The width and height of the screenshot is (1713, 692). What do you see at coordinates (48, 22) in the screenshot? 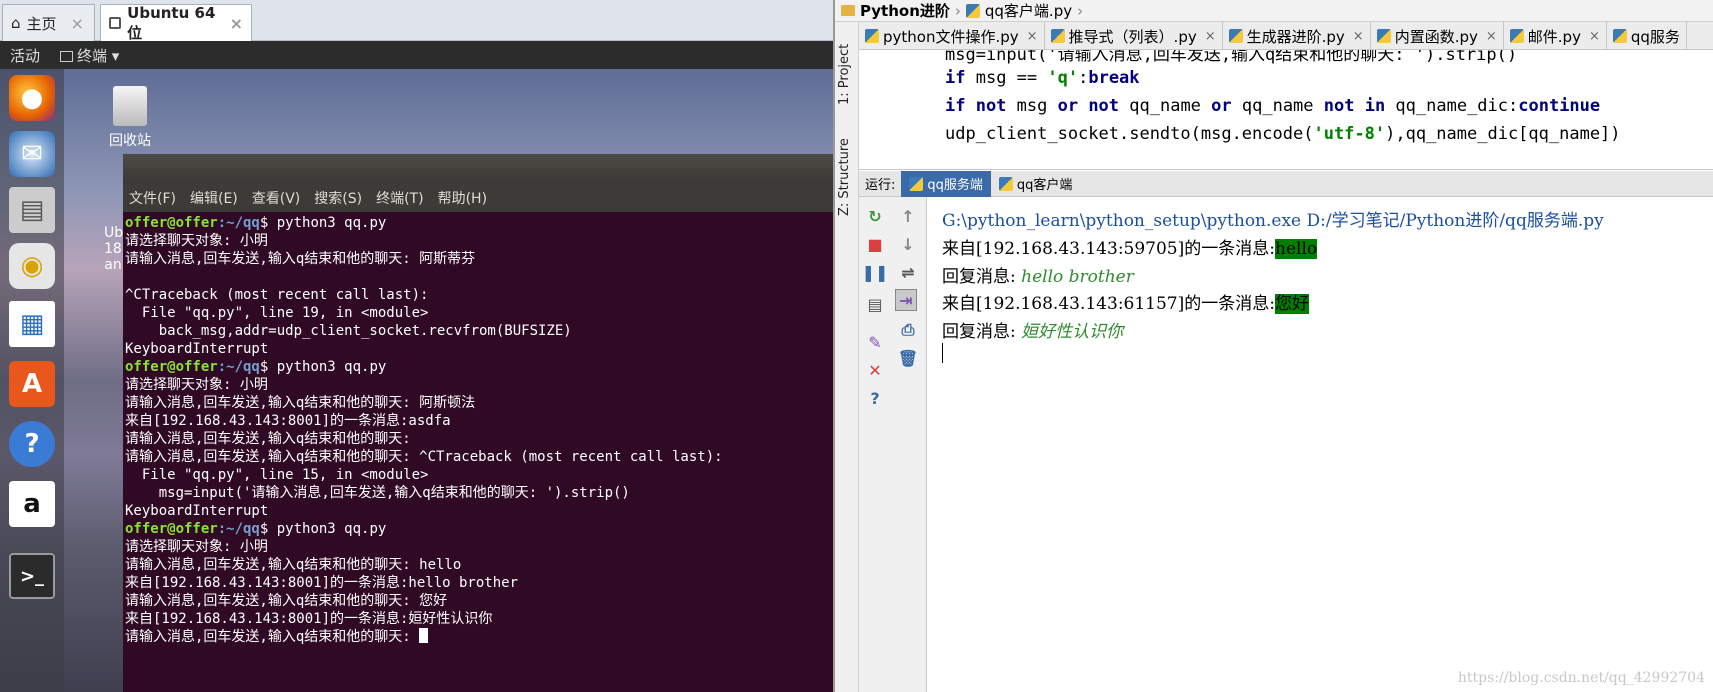
I see `tab-home: ⌂ 主页 ×` at bounding box center [48, 22].